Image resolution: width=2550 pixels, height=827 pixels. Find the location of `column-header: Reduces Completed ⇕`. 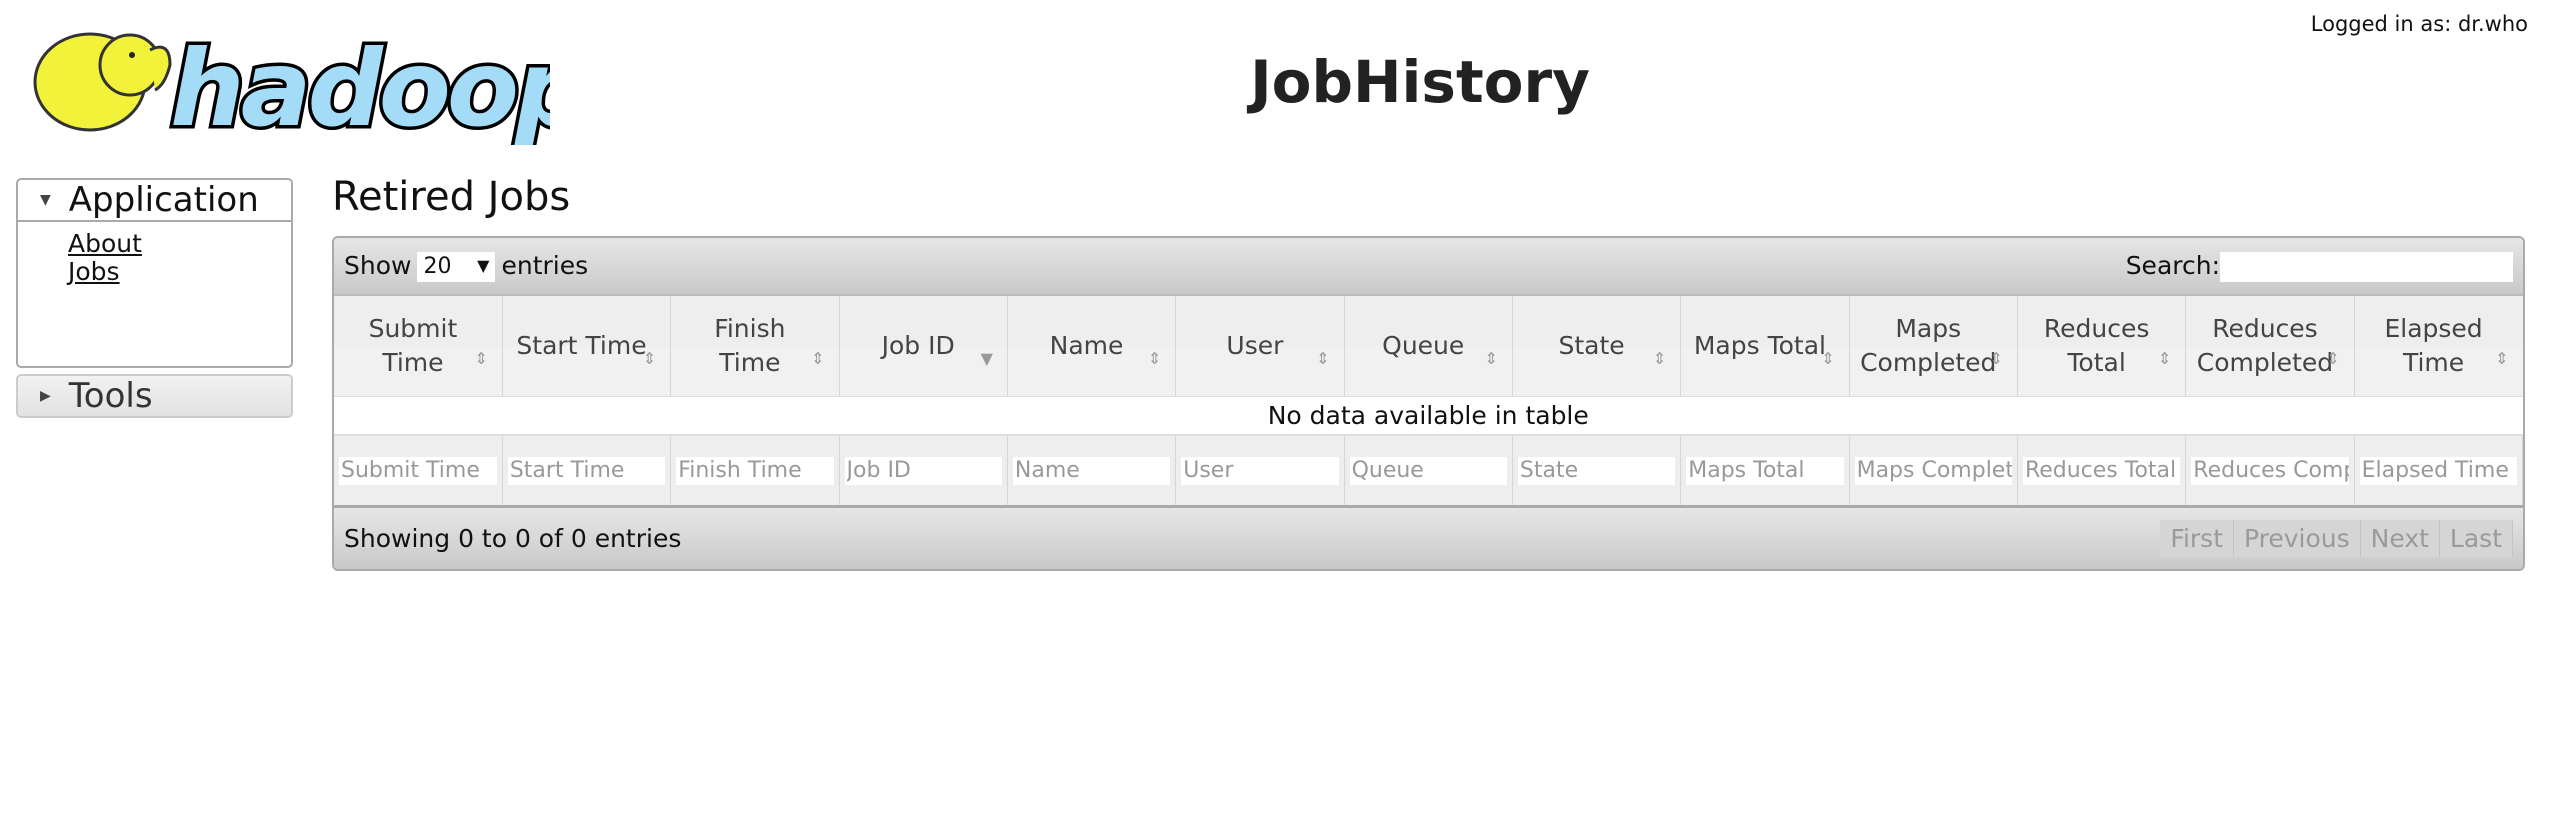

column-header: Reduces Completed ⇕ is located at coordinates (2270, 345).